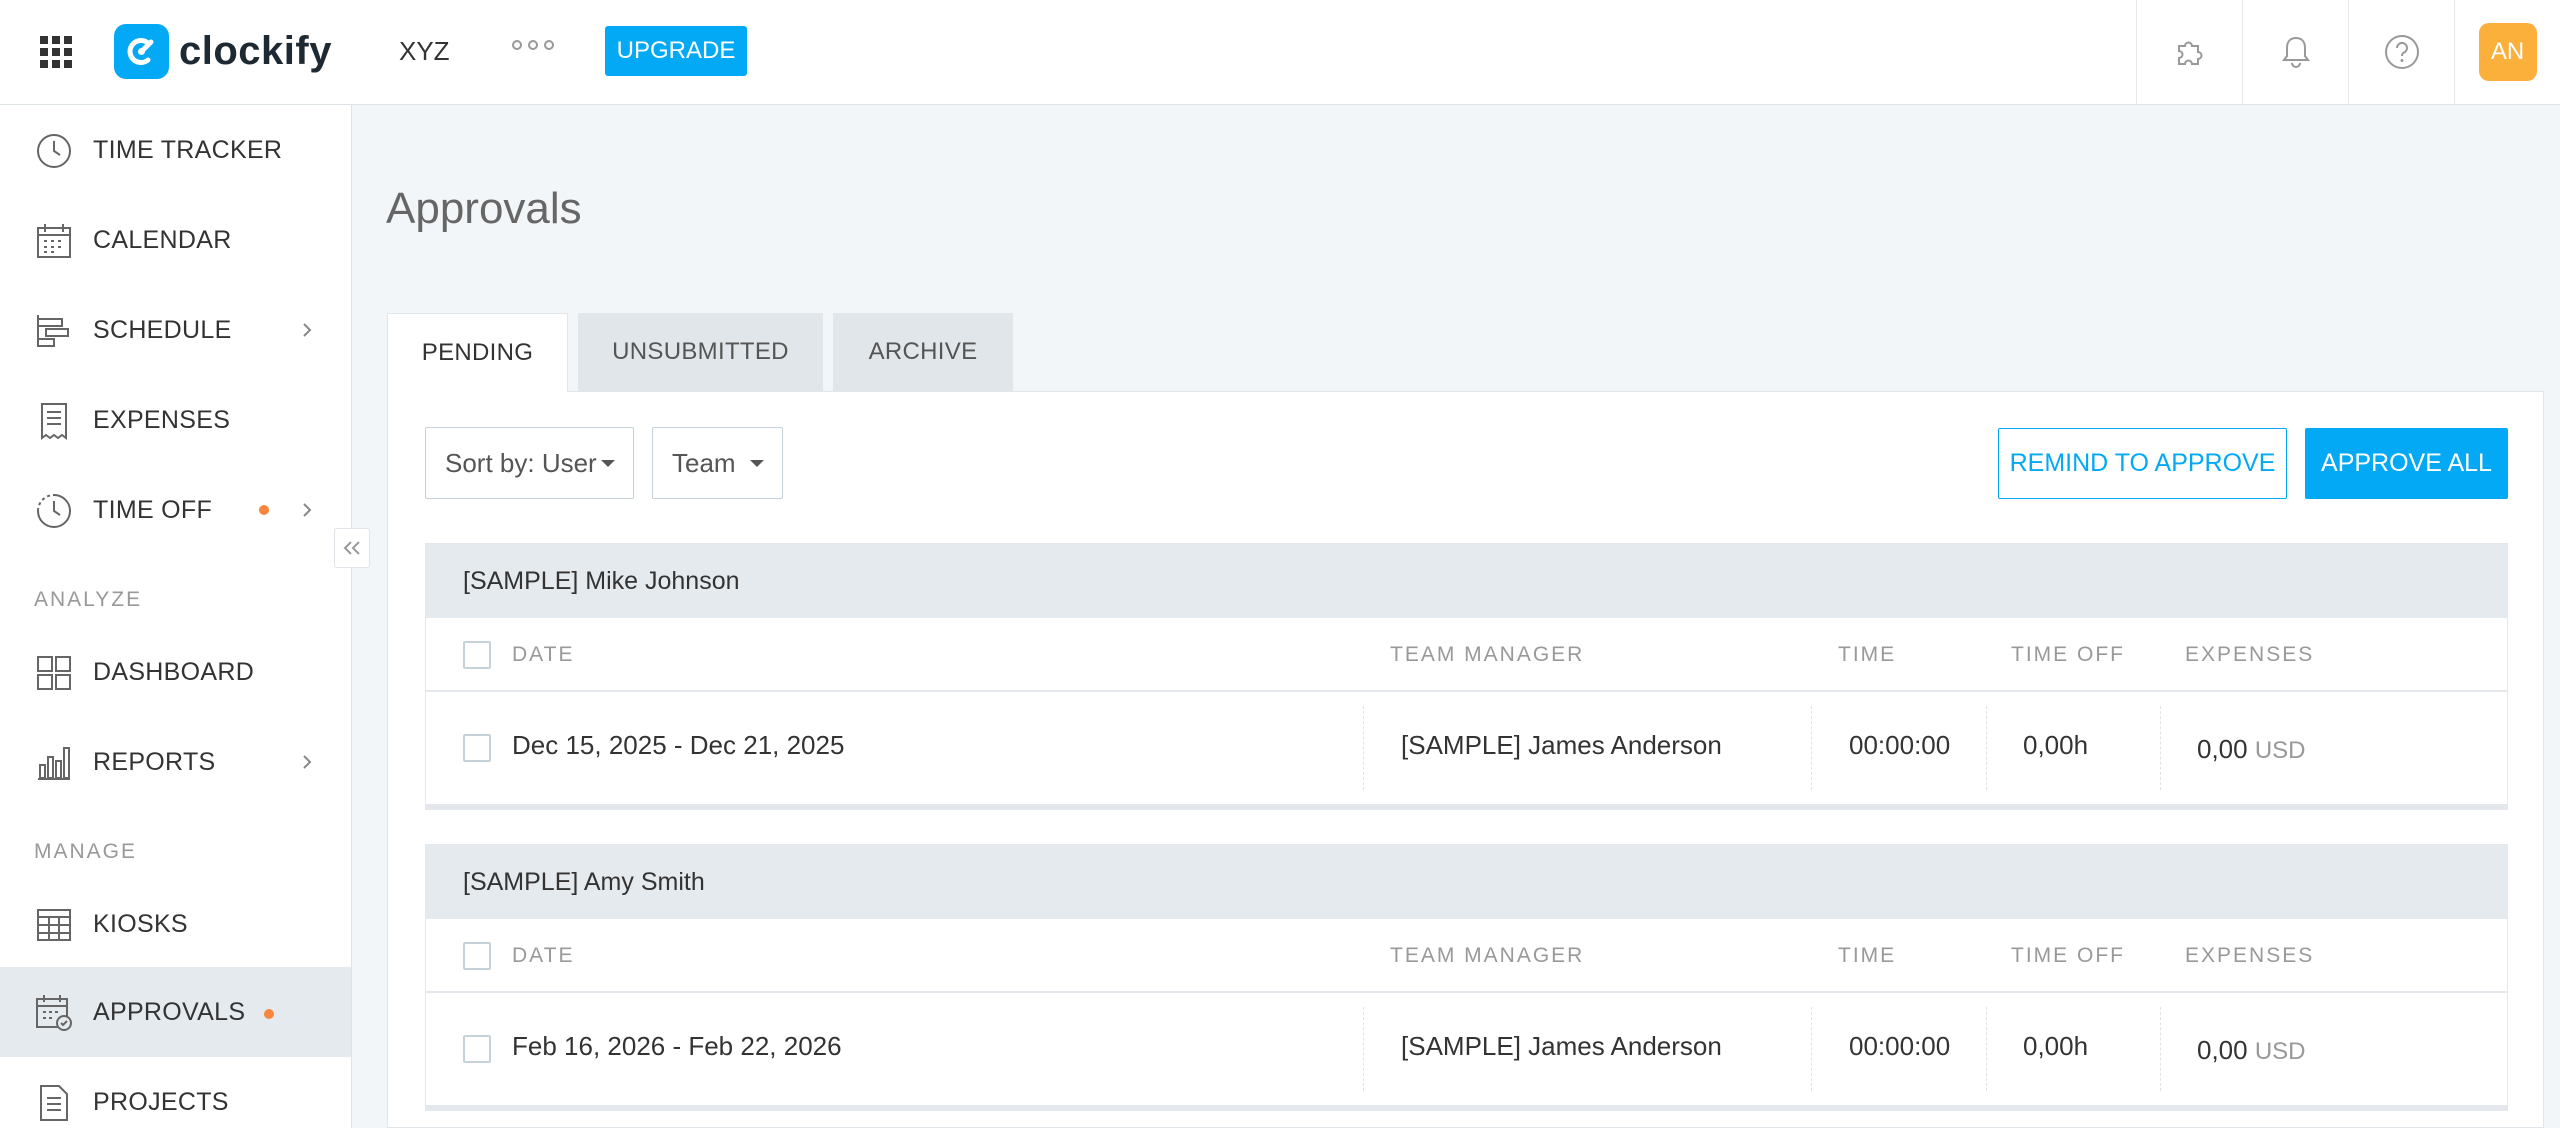 This screenshot has height=1128, width=2560. I want to click on bell-icon, so click(2295, 52).